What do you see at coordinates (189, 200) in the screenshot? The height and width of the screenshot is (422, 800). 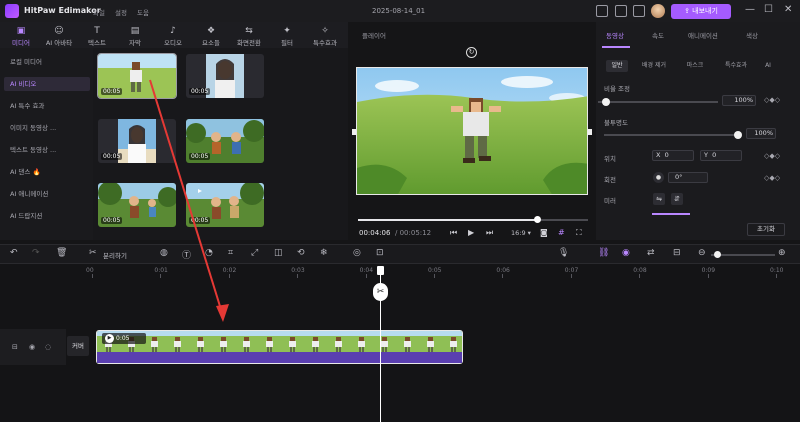 I see `annotation-arrow` at bounding box center [189, 200].